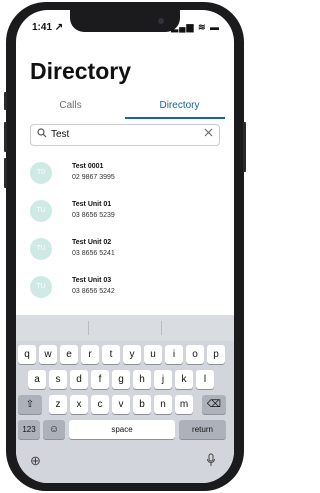 This screenshot has height=493, width=320. Describe the element at coordinates (59, 27) in the screenshot. I see `location-icon: ↗` at that location.